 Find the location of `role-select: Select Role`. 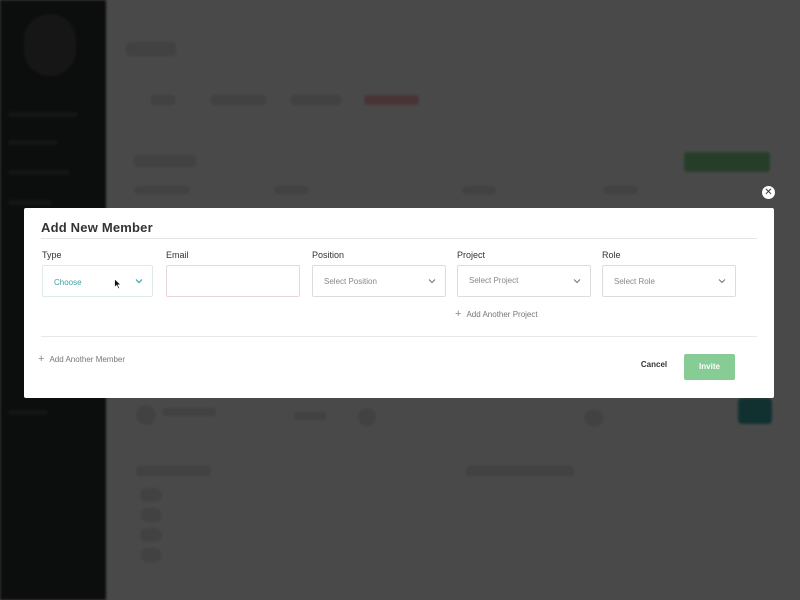

role-select: Select Role is located at coordinates (669, 281).